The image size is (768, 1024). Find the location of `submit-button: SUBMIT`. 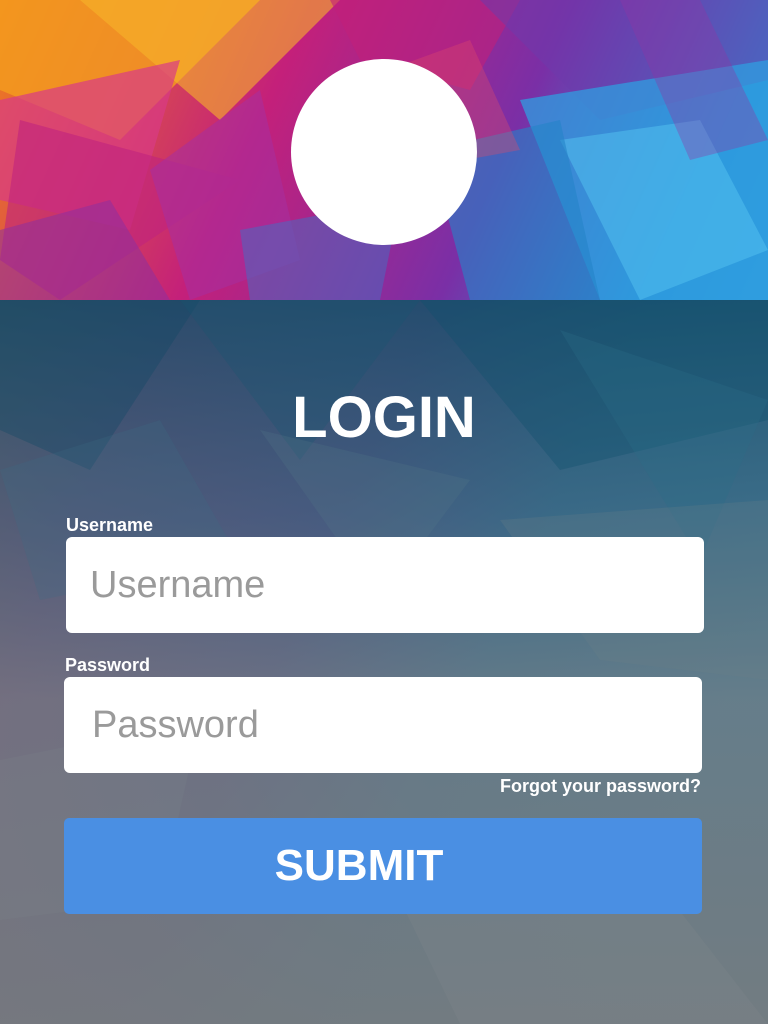

submit-button: SUBMIT is located at coordinates (383, 866).